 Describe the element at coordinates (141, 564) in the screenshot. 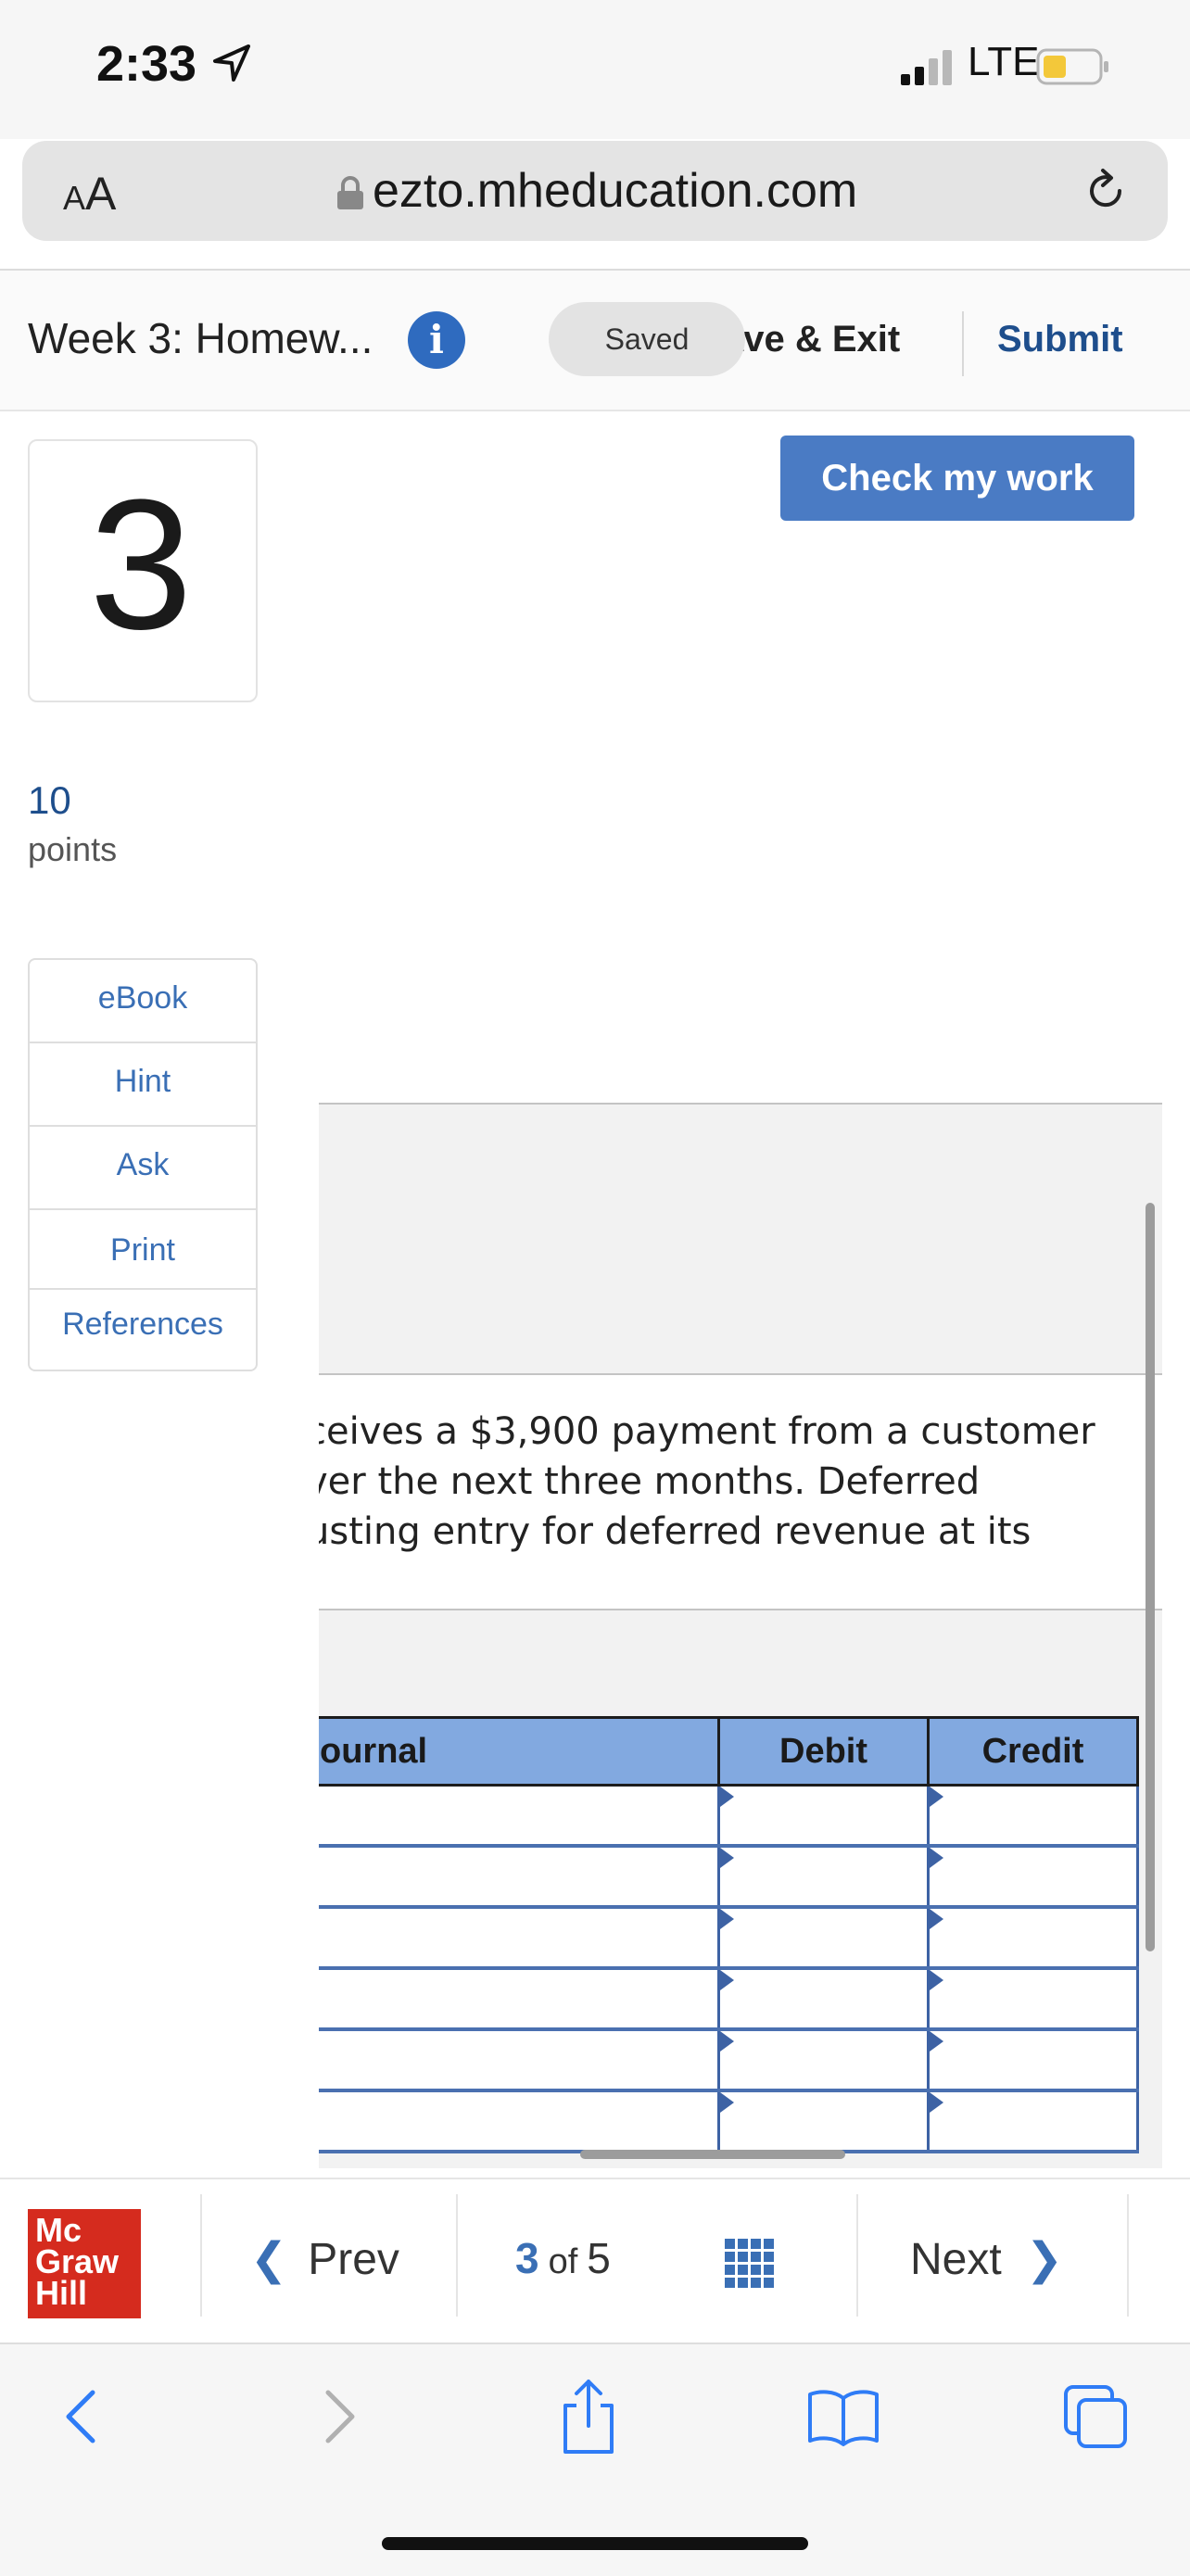

I see `question-number: 3` at that location.